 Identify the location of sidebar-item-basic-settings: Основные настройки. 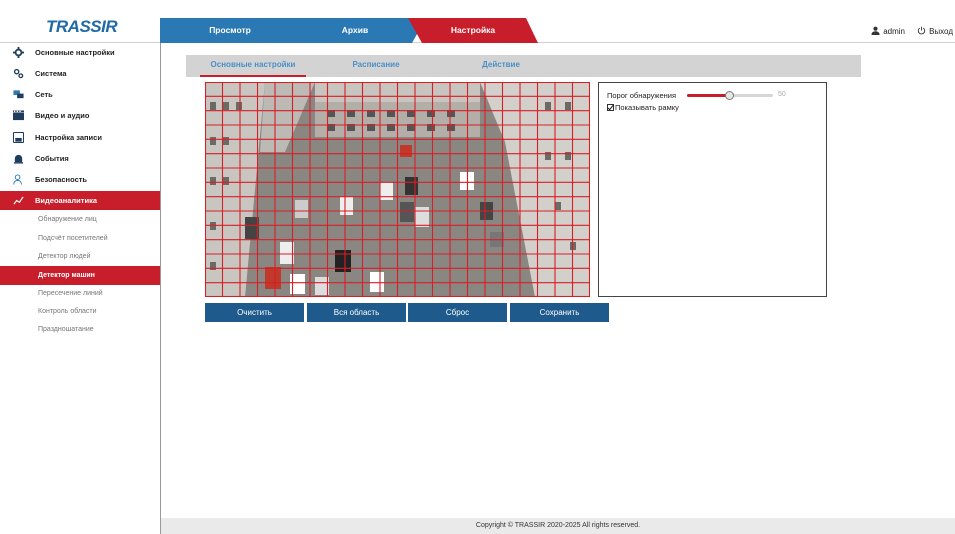
(80, 52).